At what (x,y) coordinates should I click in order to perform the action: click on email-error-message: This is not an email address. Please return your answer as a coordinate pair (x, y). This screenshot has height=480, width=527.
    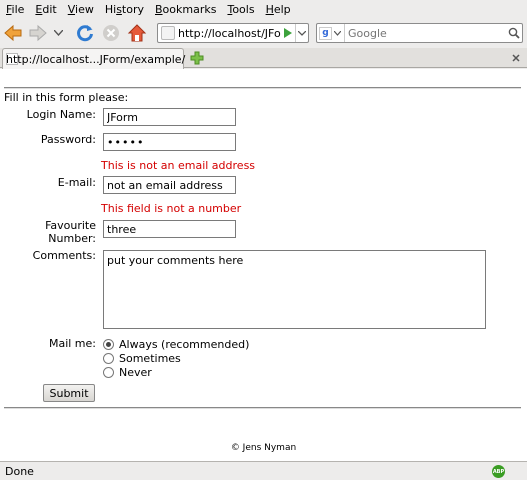
    Looking at the image, I should click on (178, 165).